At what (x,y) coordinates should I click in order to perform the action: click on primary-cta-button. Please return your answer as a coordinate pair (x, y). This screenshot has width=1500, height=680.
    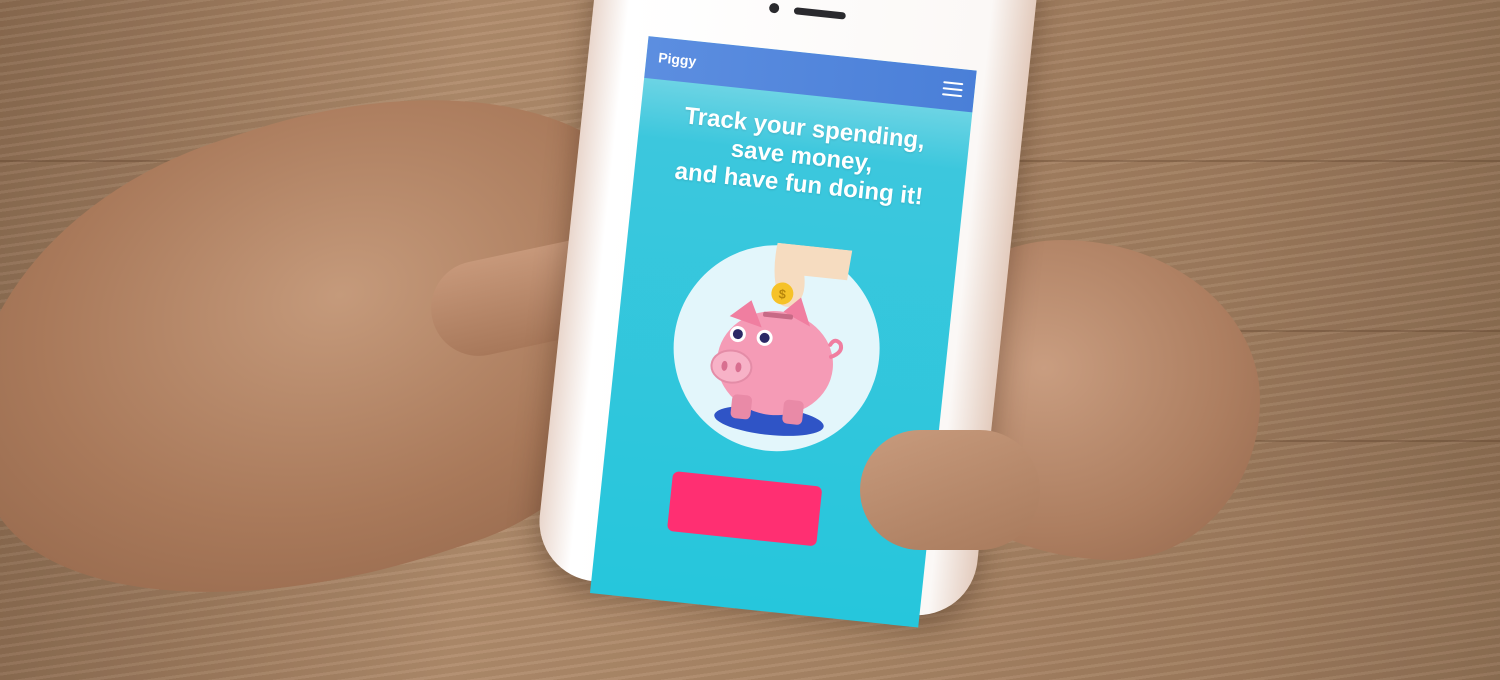
    Looking at the image, I should click on (744, 509).